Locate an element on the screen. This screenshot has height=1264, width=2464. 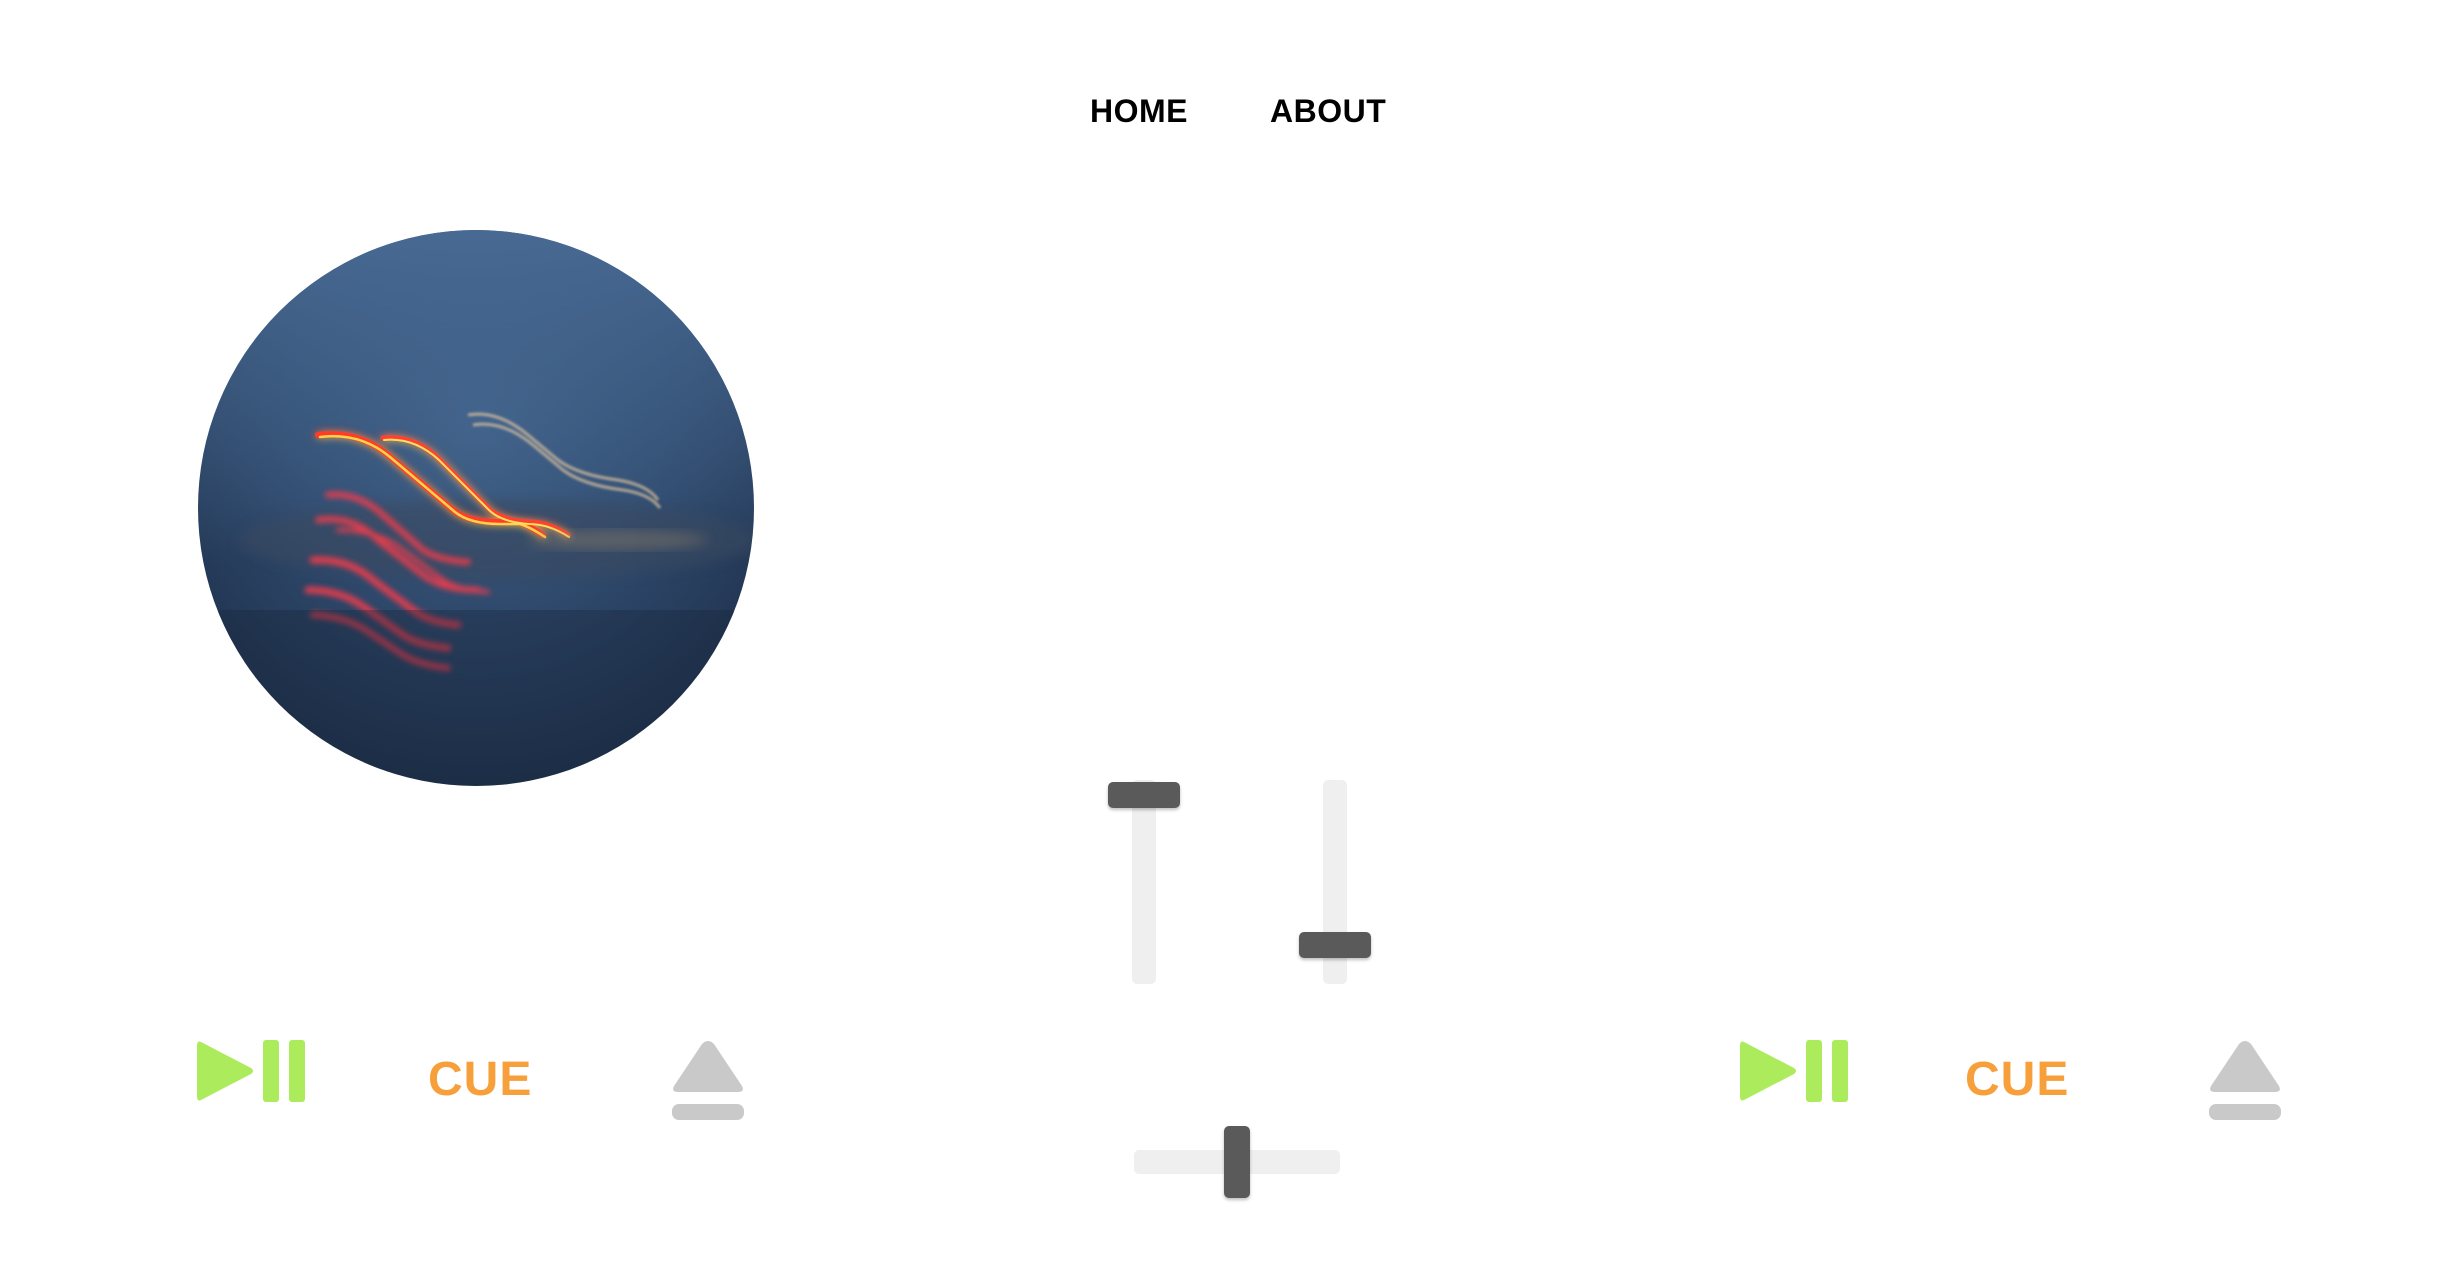
right-channel-volume-handle is located at coordinates (1335, 944).